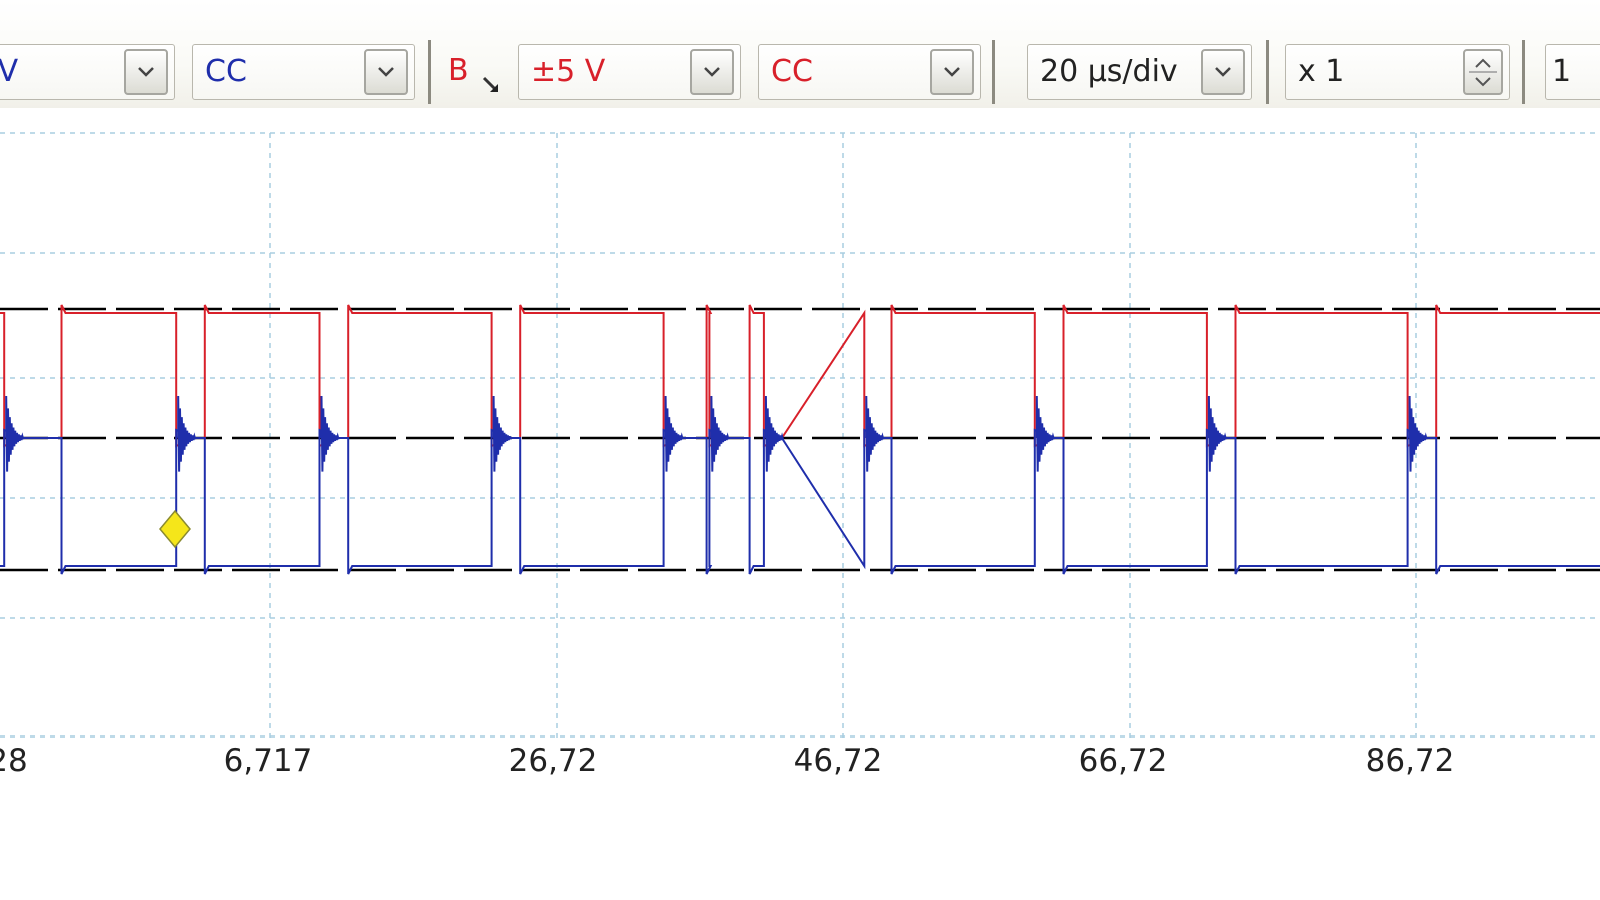 The image size is (1600, 900). Describe the element at coordinates (1562, 71) in the screenshot. I see `capture-count-value: 1` at that location.